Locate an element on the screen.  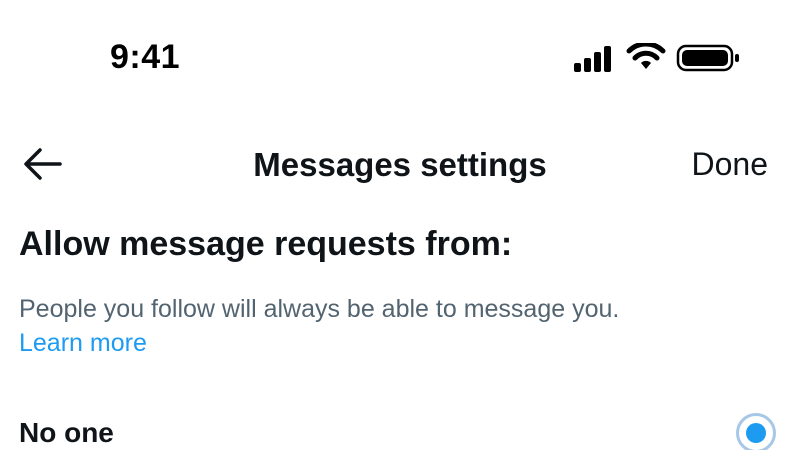
radio-selected-icon is located at coordinates (756, 431).